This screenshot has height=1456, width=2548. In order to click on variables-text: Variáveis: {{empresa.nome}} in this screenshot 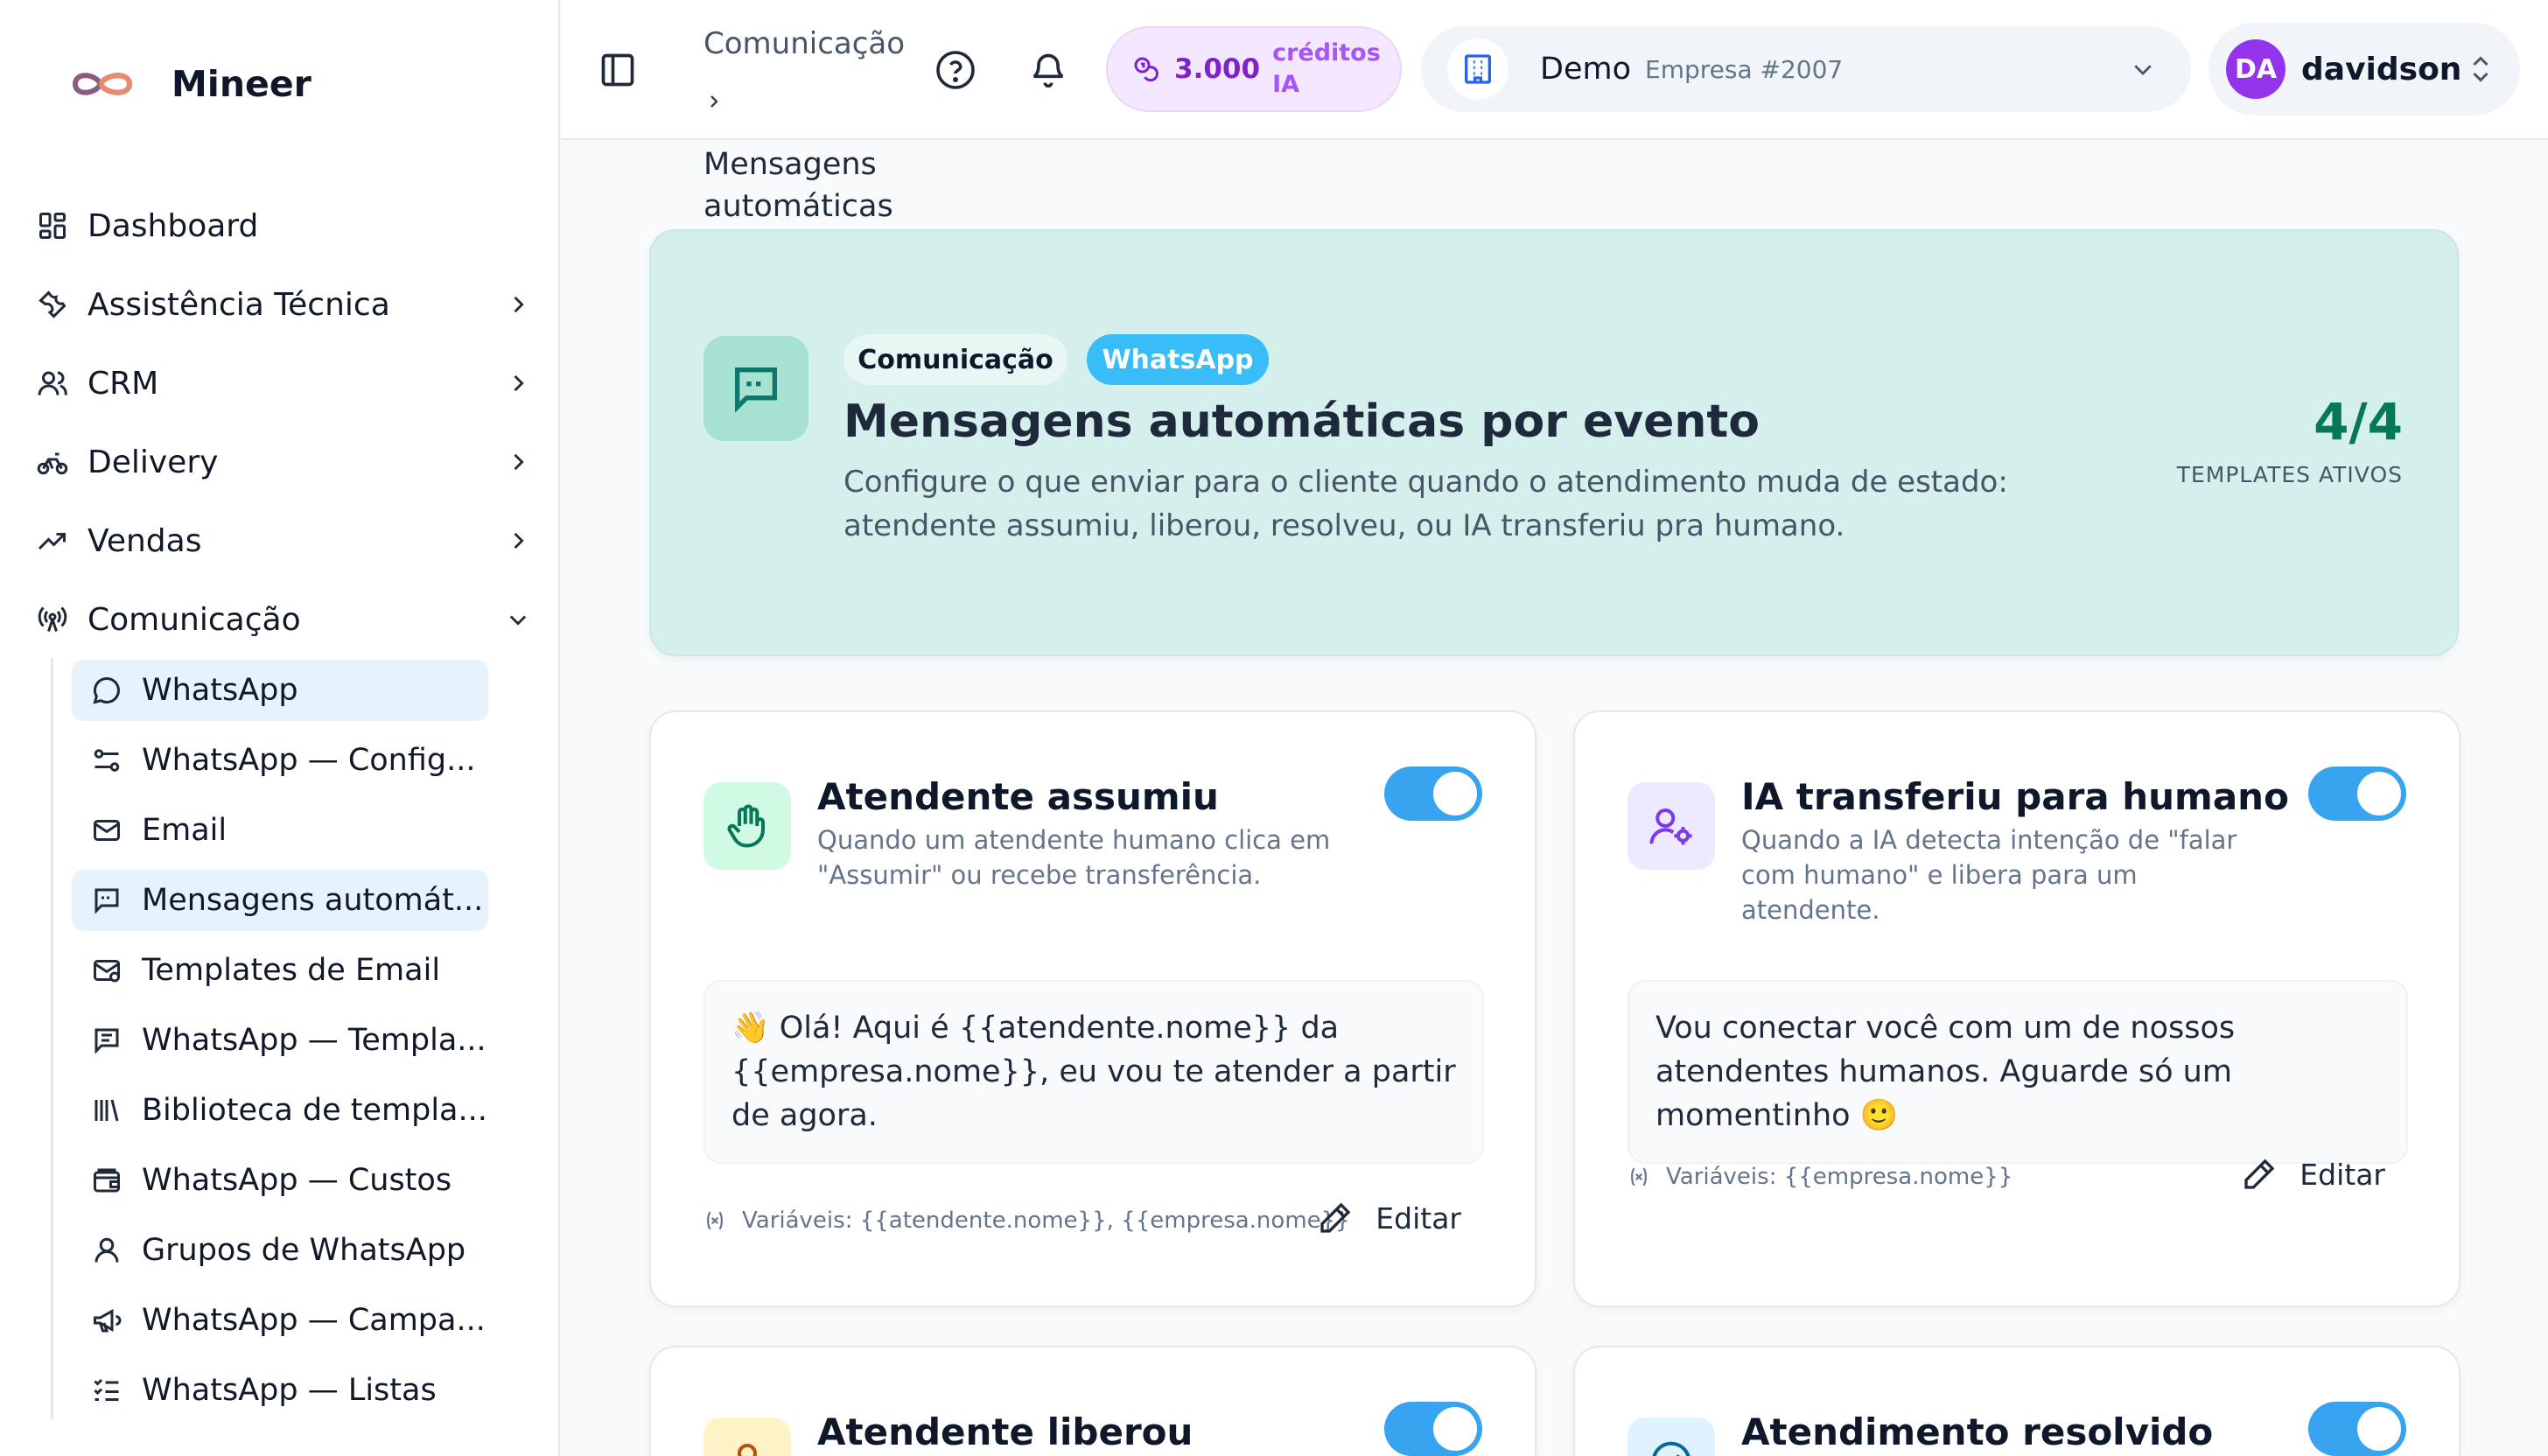, I will do `click(1839, 1177)`.